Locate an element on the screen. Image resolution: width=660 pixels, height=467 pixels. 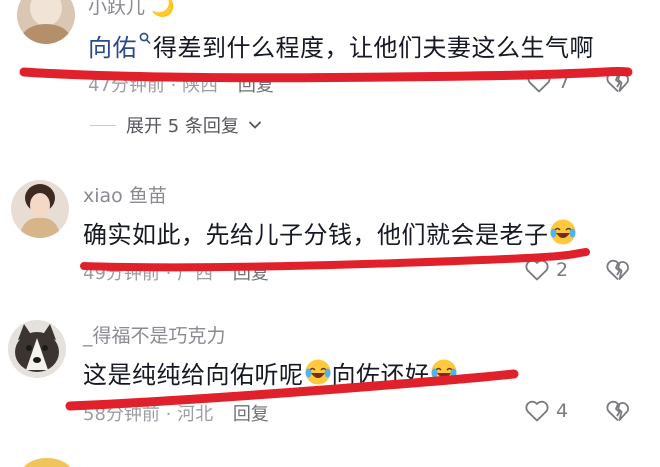
chevron-down-icon is located at coordinates (255, 125).